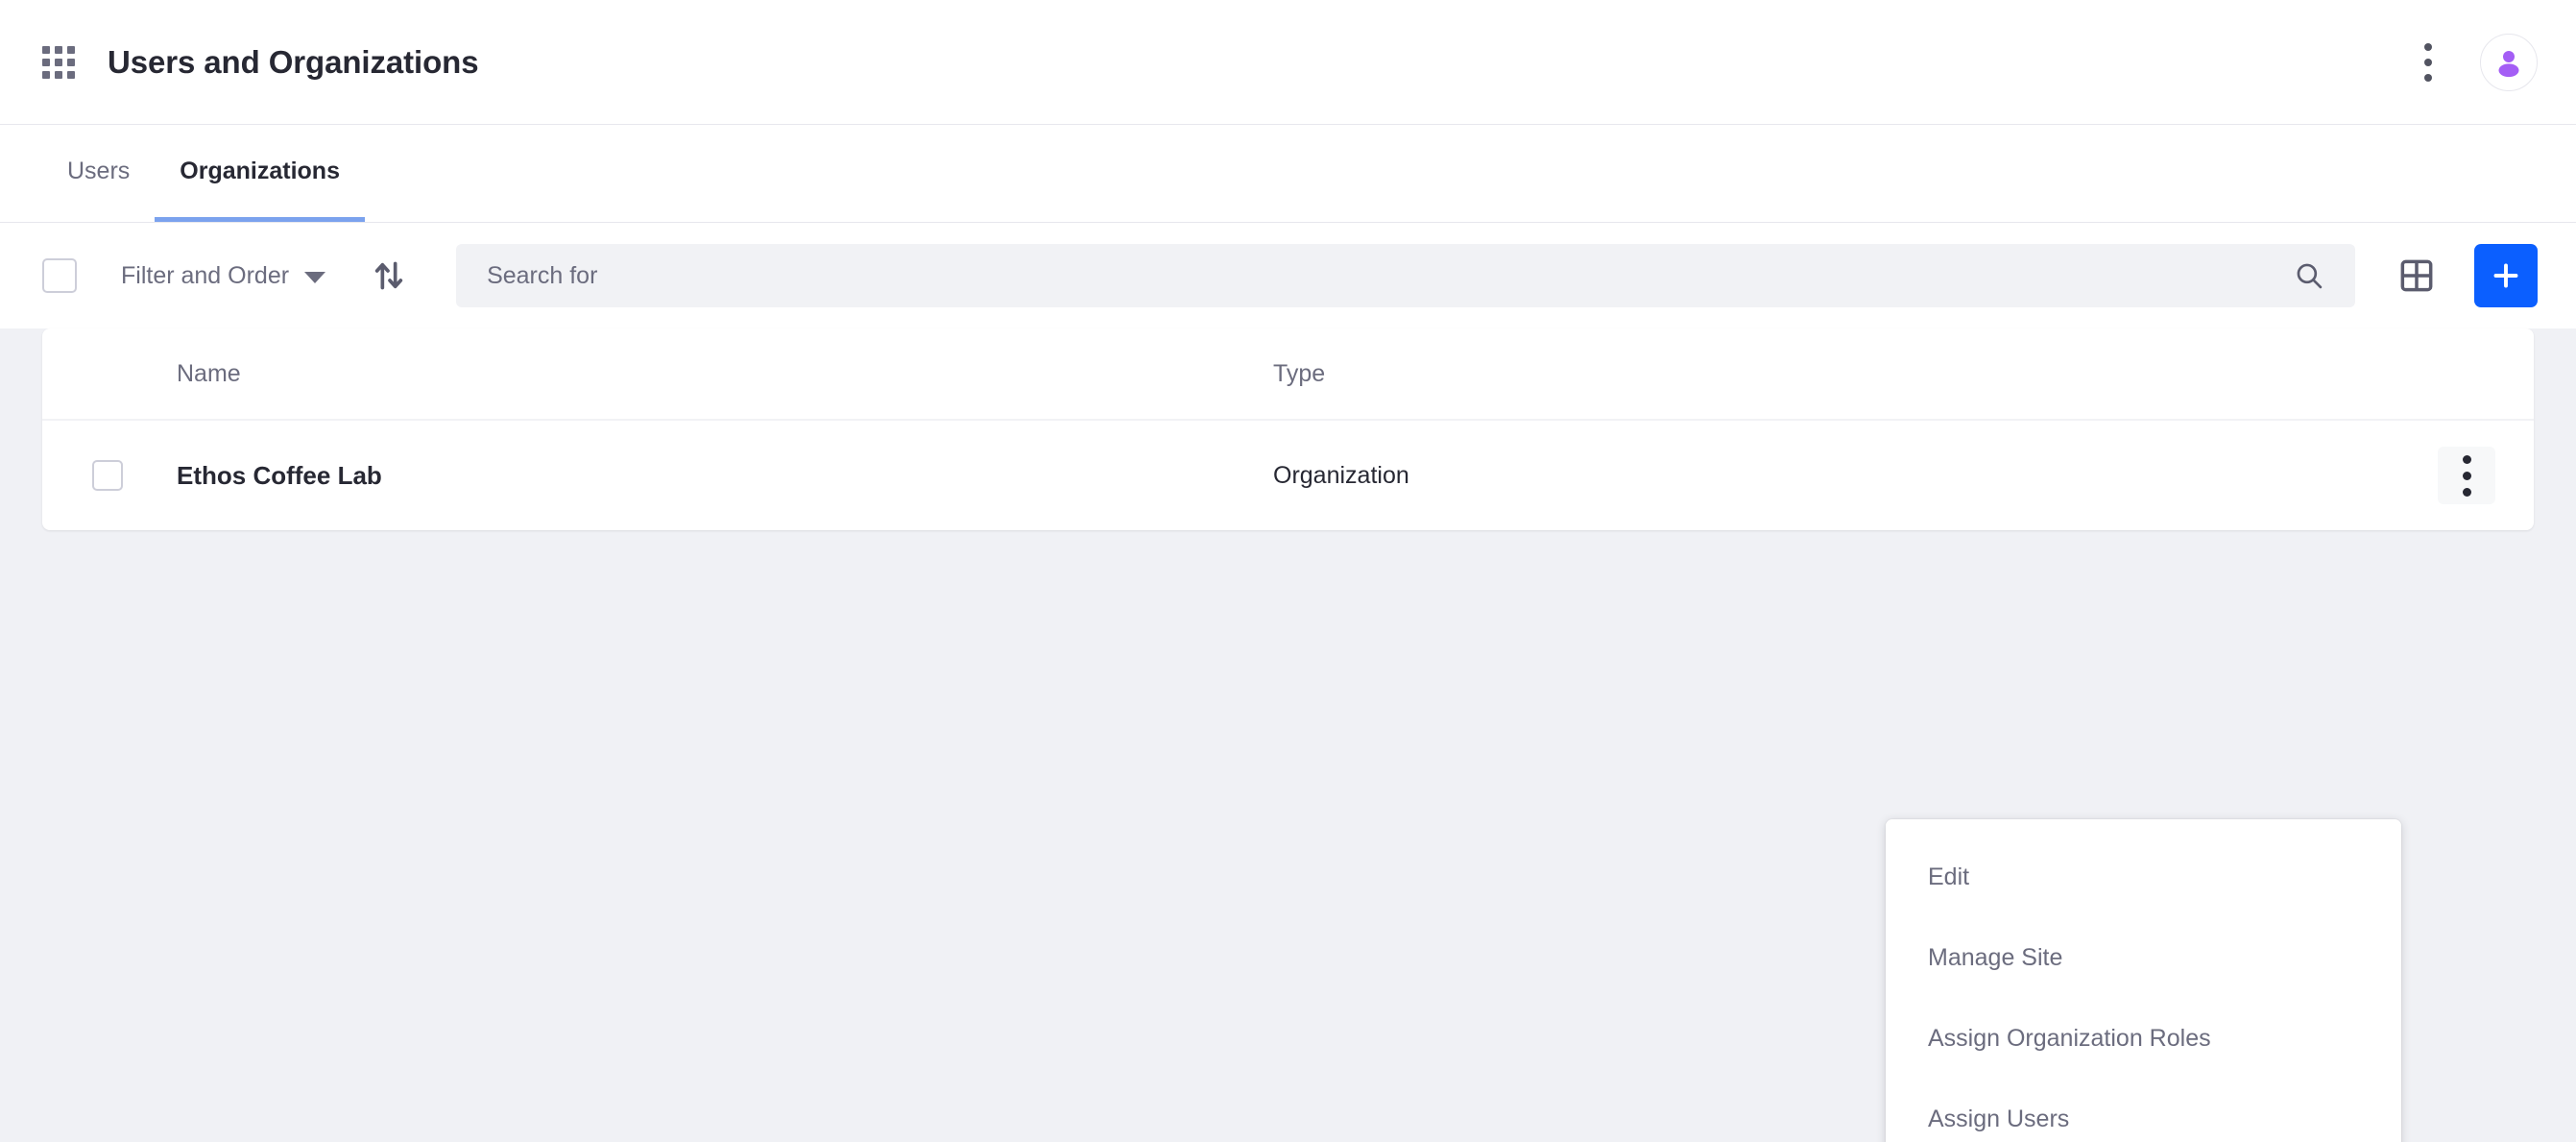  What do you see at coordinates (209, 373) in the screenshot?
I see `column-header-name: Name` at bounding box center [209, 373].